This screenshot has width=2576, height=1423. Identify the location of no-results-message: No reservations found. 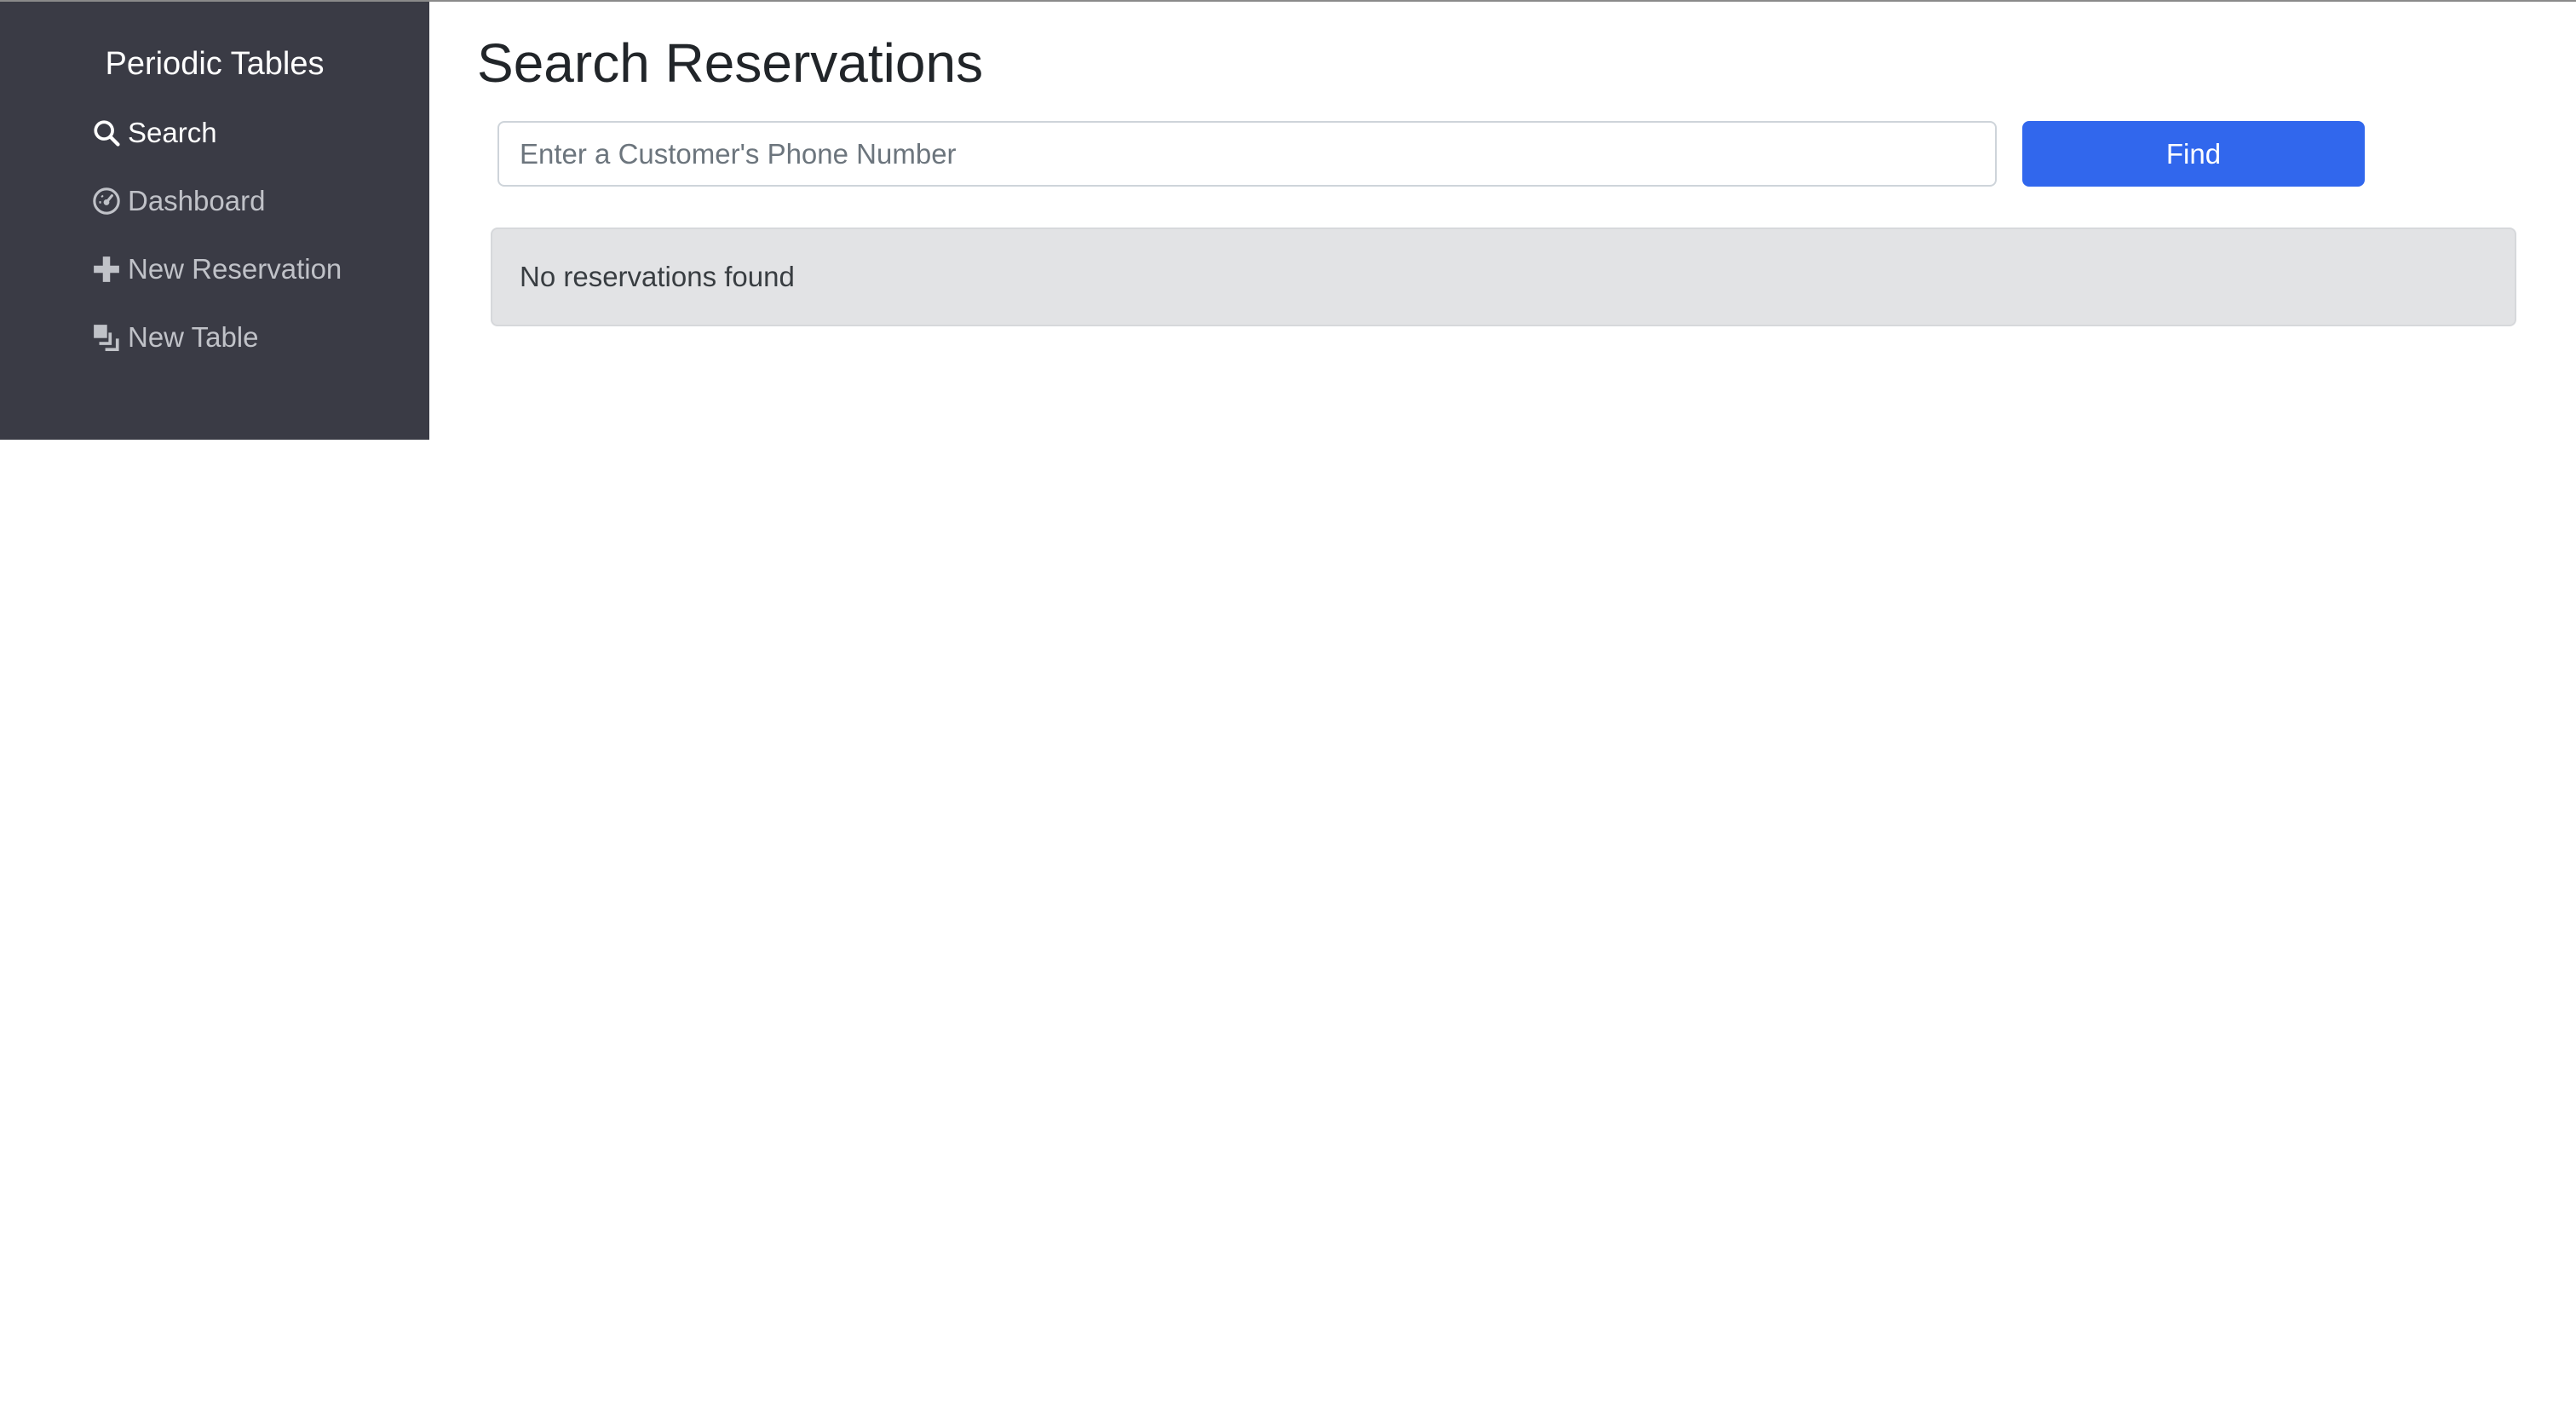
(658, 276).